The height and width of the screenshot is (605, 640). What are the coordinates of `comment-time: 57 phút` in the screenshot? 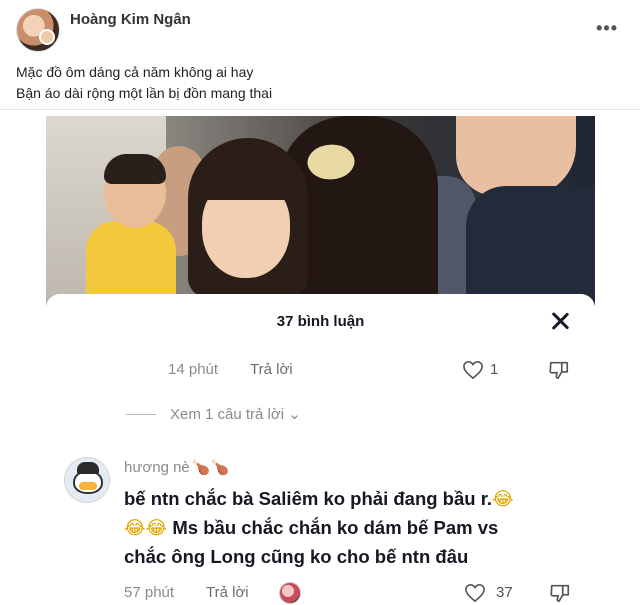 It's located at (149, 592).